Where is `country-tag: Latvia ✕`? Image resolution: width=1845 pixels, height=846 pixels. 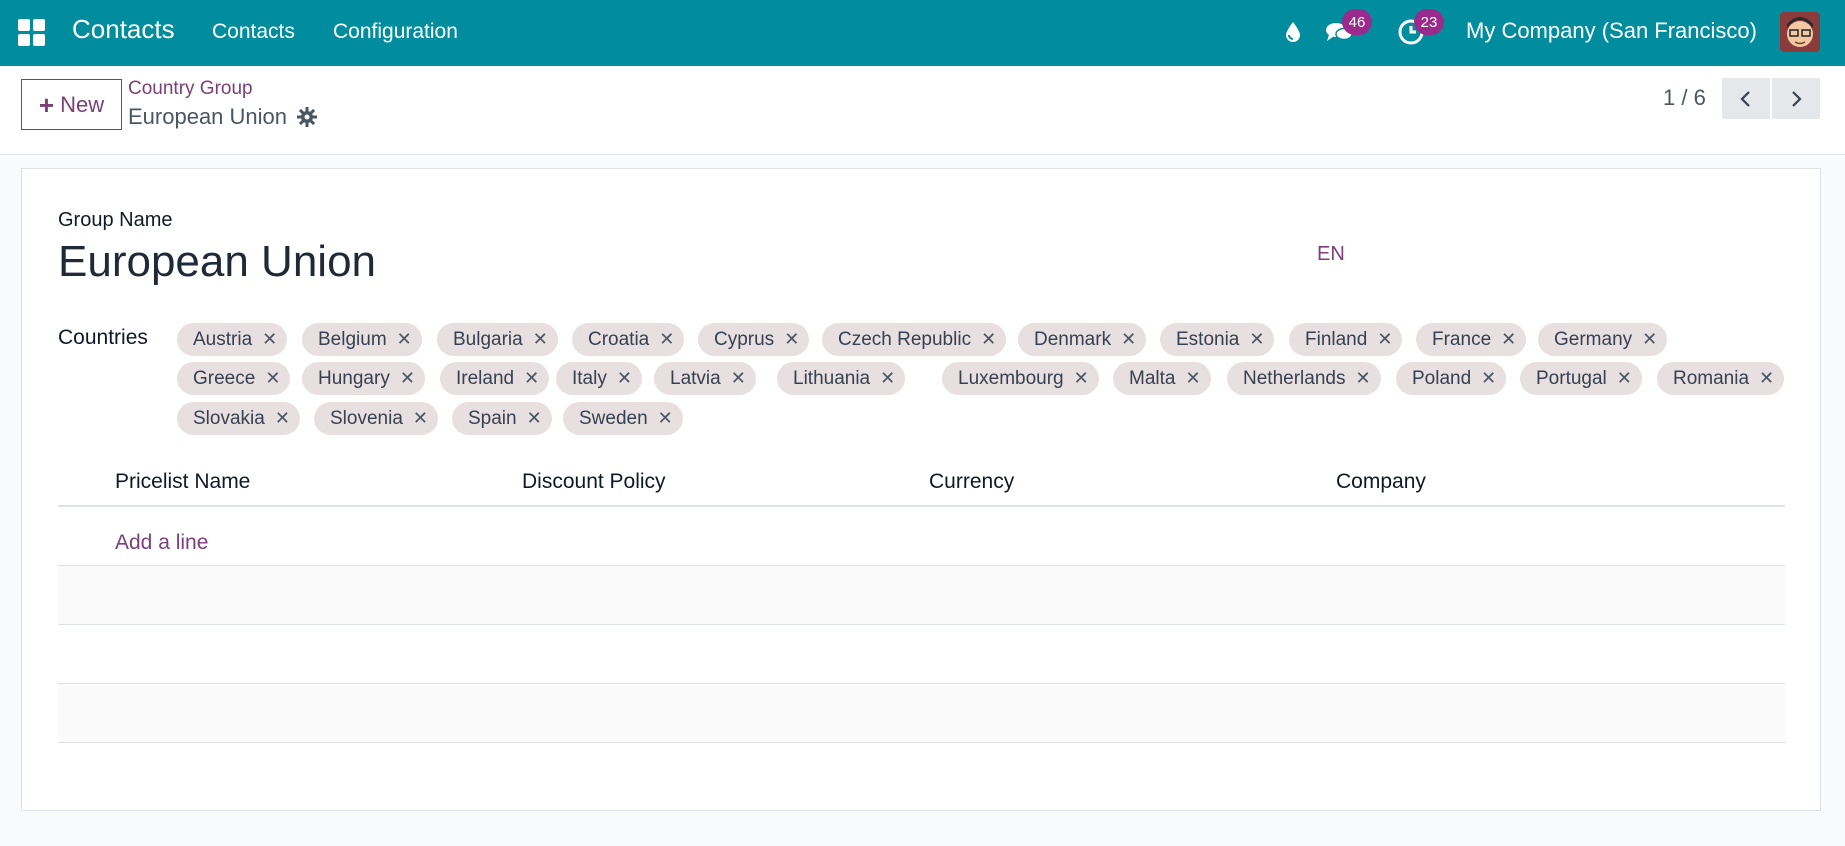
country-tag: Latvia ✕ is located at coordinates (705, 378).